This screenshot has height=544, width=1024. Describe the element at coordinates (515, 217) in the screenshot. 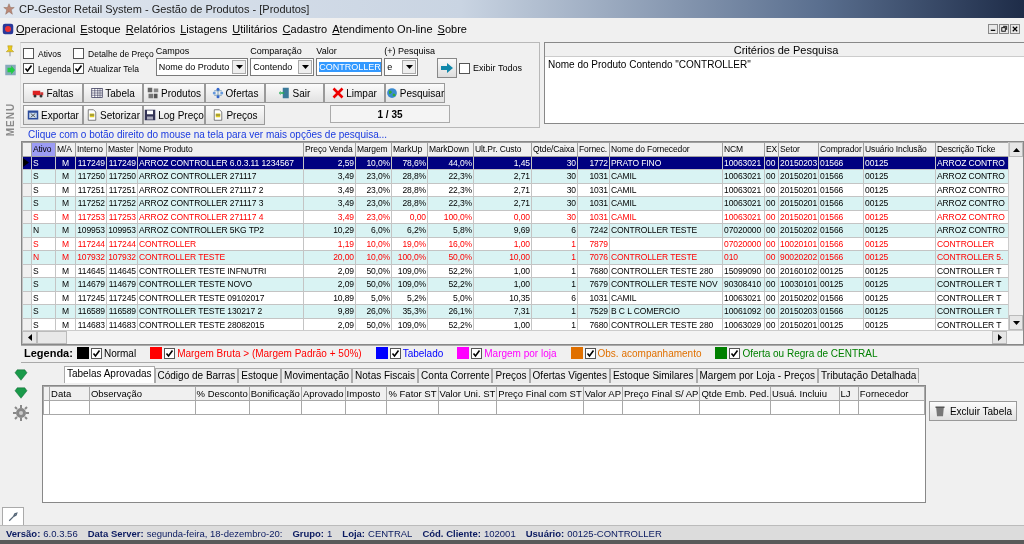

I see `table-row: S M 117253 117253 ARROZ CONTROLLER 271117 4 3,49 23,0% 0,00 100,0% 0,00 30 1031 CAMIL 10063021 00 20150201 01566 00125 ARROZ CONTRO` at that location.